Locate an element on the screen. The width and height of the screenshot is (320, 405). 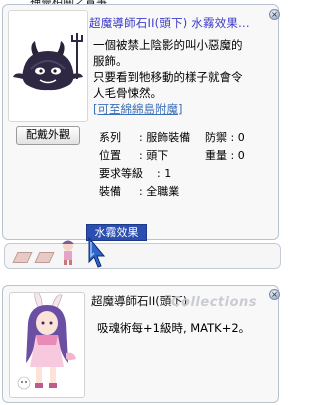
item-image-panel is located at coordinates (48, 66).